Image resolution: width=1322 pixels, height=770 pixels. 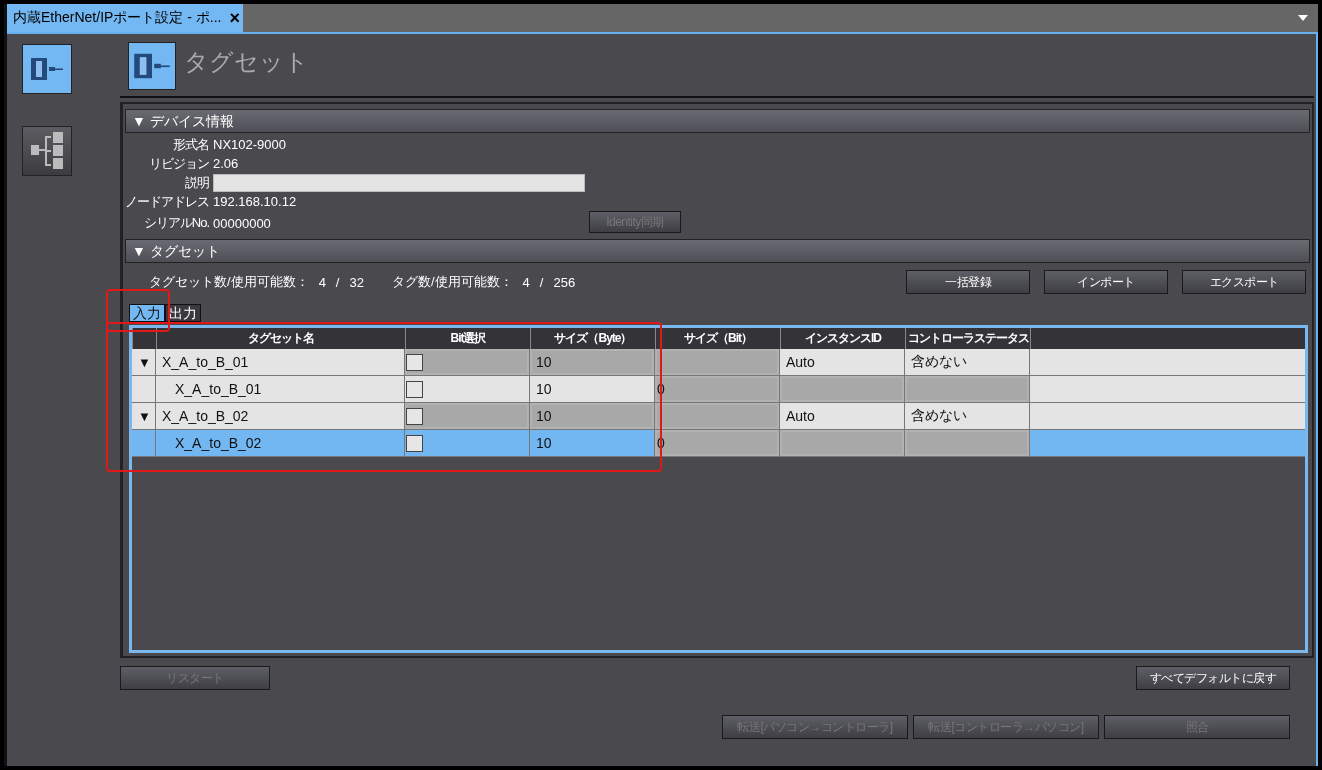 What do you see at coordinates (1303, 18) in the screenshot?
I see `dropdown-icon` at bounding box center [1303, 18].